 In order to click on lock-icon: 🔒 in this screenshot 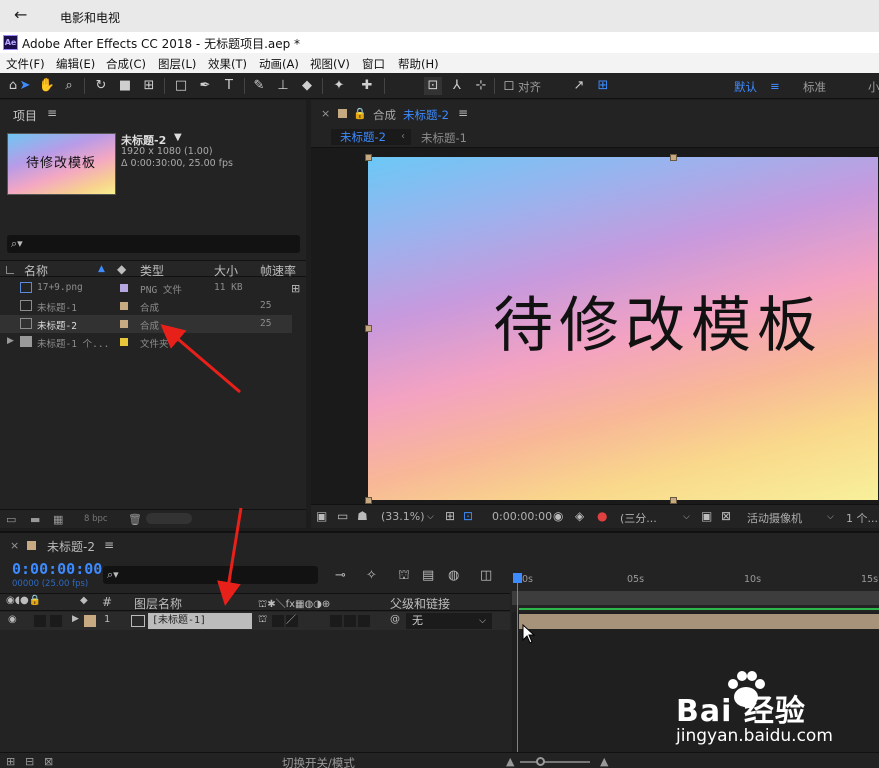, I will do `click(360, 113)`.